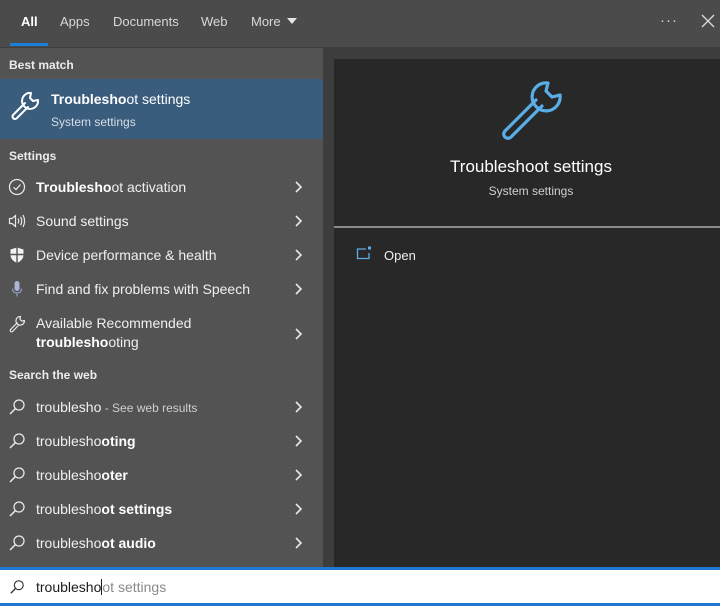  I want to click on best-match-title-bold: Troublesho, so click(89, 99).